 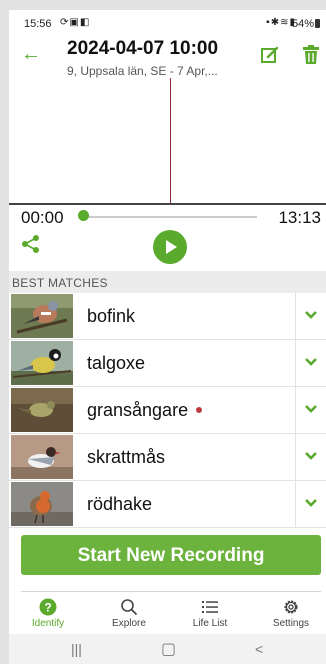 I want to click on bottom-nav: ? Identify Explore Life List Settings, so click(x=167, y=616).